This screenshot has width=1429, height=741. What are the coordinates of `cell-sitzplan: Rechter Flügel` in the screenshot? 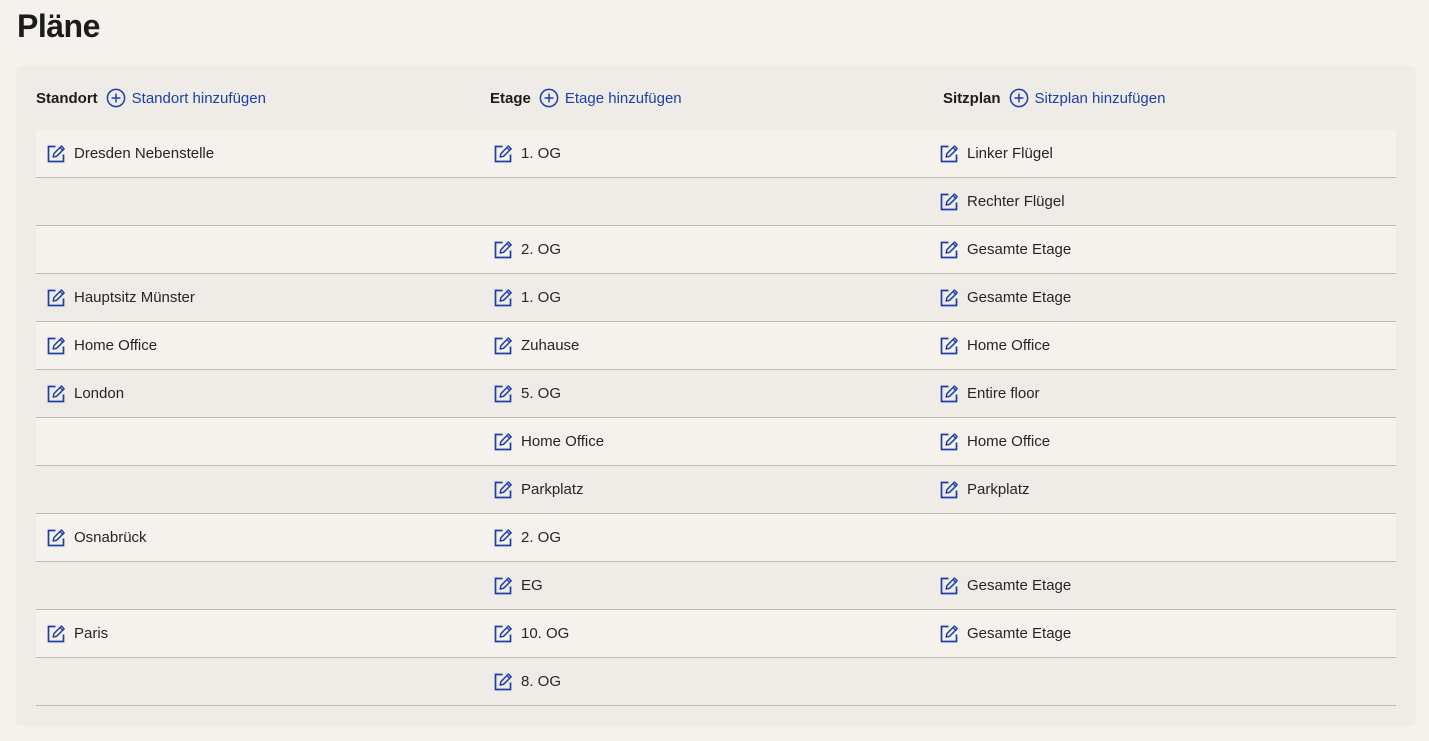 It's located at (1001, 201).